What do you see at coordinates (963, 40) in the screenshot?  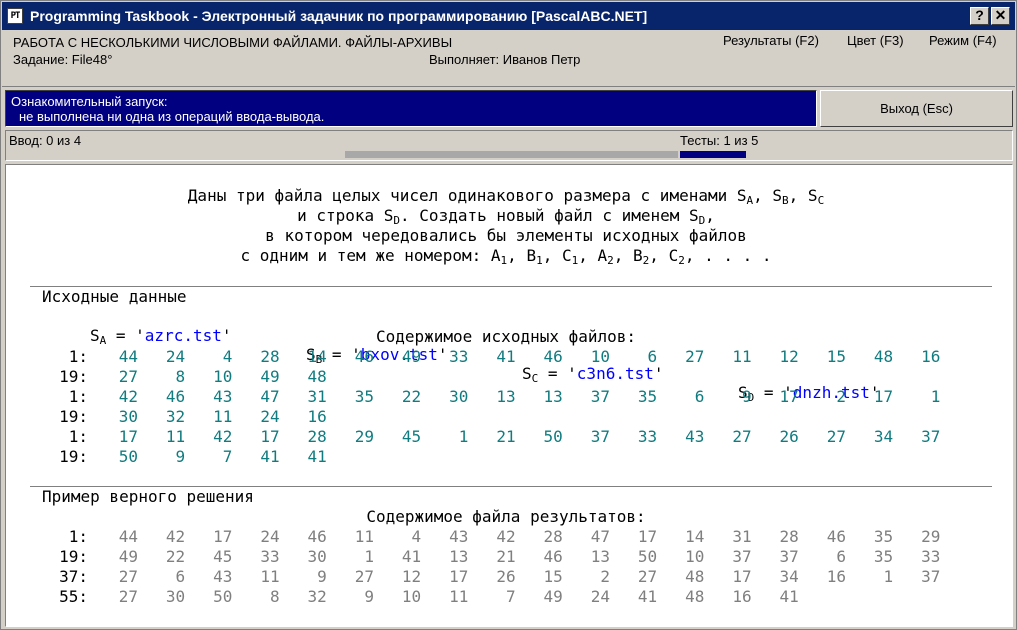 I see `mode-menu: Режим (F4)` at bounding box center [963, 40].